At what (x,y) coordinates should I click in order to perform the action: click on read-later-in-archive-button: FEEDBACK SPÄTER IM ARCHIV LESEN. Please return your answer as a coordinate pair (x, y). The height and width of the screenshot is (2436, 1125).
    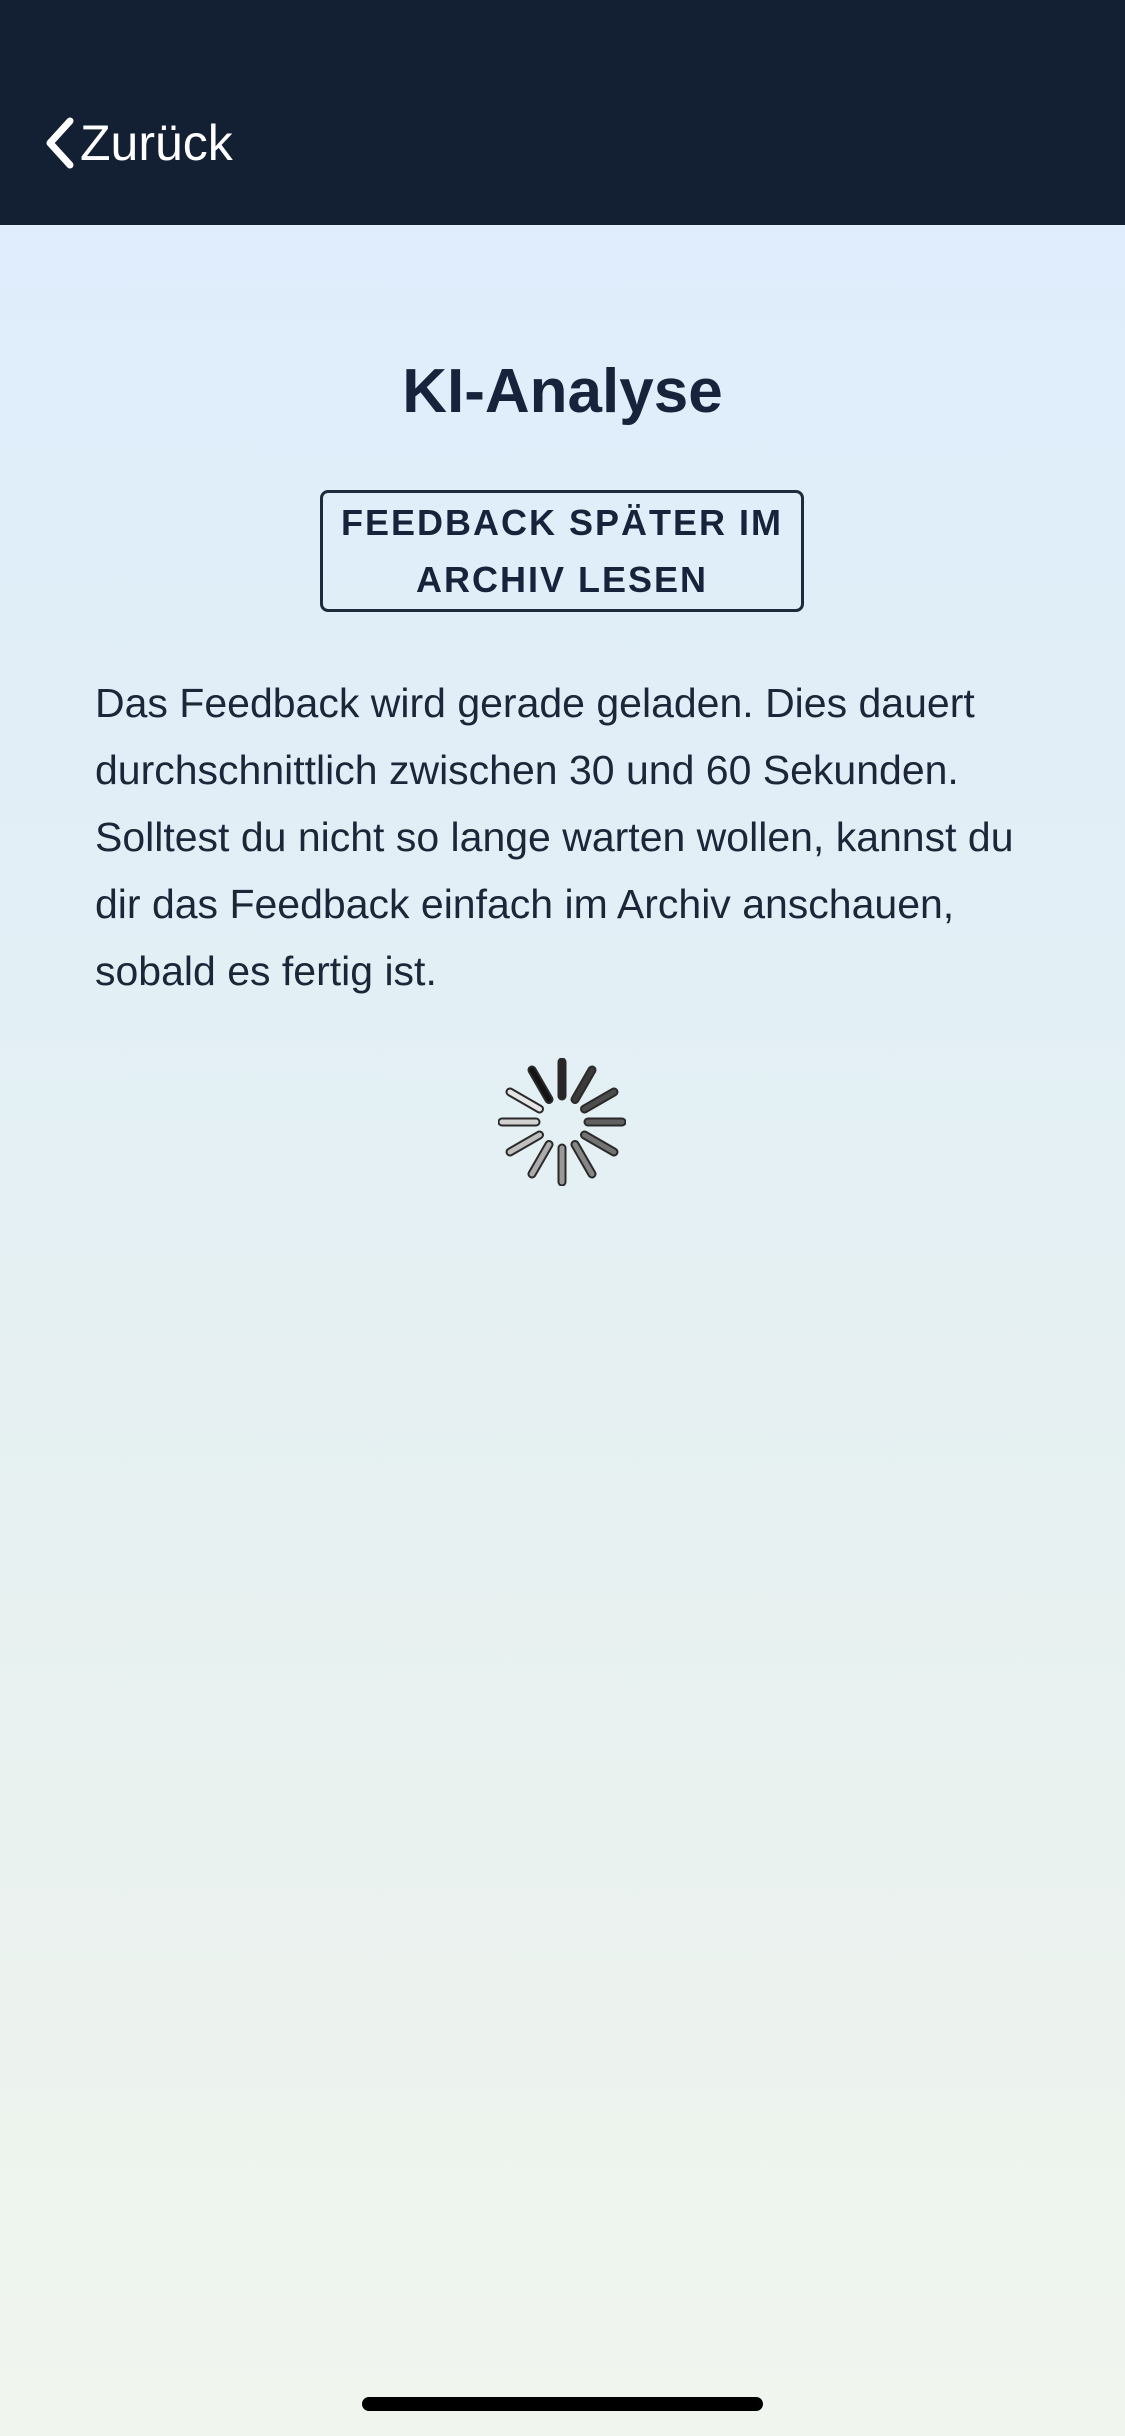
    Looking at the image, I should click on (562, 551).